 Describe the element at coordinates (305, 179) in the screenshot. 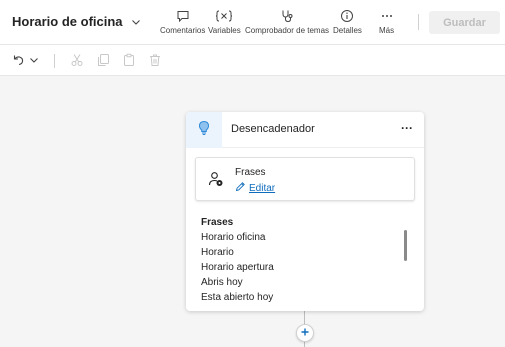

I see `phrases-box: Frases Editar` at that location.